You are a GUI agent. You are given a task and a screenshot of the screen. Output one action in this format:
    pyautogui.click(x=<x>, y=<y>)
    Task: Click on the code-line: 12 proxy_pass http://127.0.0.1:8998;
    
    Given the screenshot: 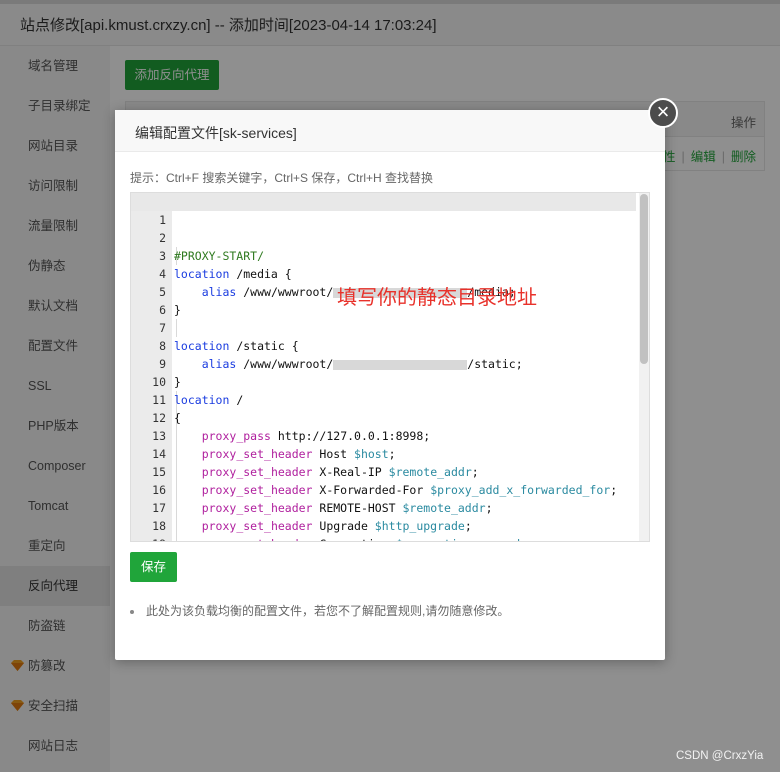 What is the action you would take?
    pyautogui.click(x=383, y=417)
    